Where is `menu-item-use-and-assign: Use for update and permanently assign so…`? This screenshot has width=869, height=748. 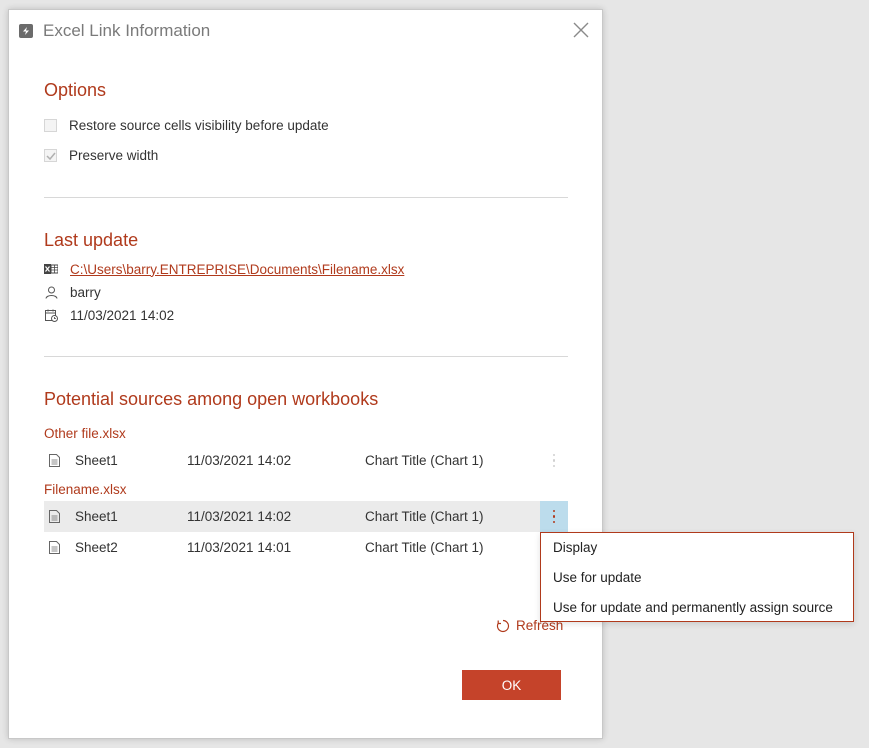 menu-item-use-and-assign: Use for update and permanently assign so… is located at coordinates (697, 608).